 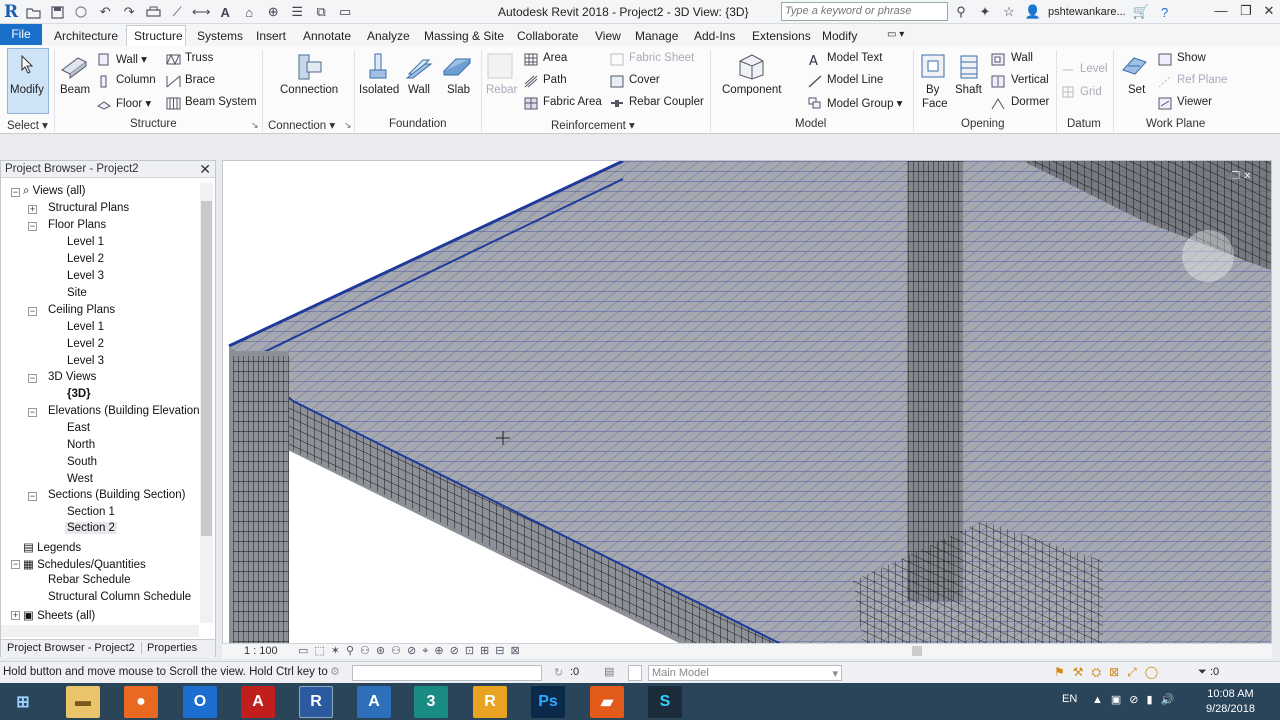 What do you see at coordinates (388, 36) in the screenshot?
I see `tab-analyze: Analyze` at bounding box center [388, 36].